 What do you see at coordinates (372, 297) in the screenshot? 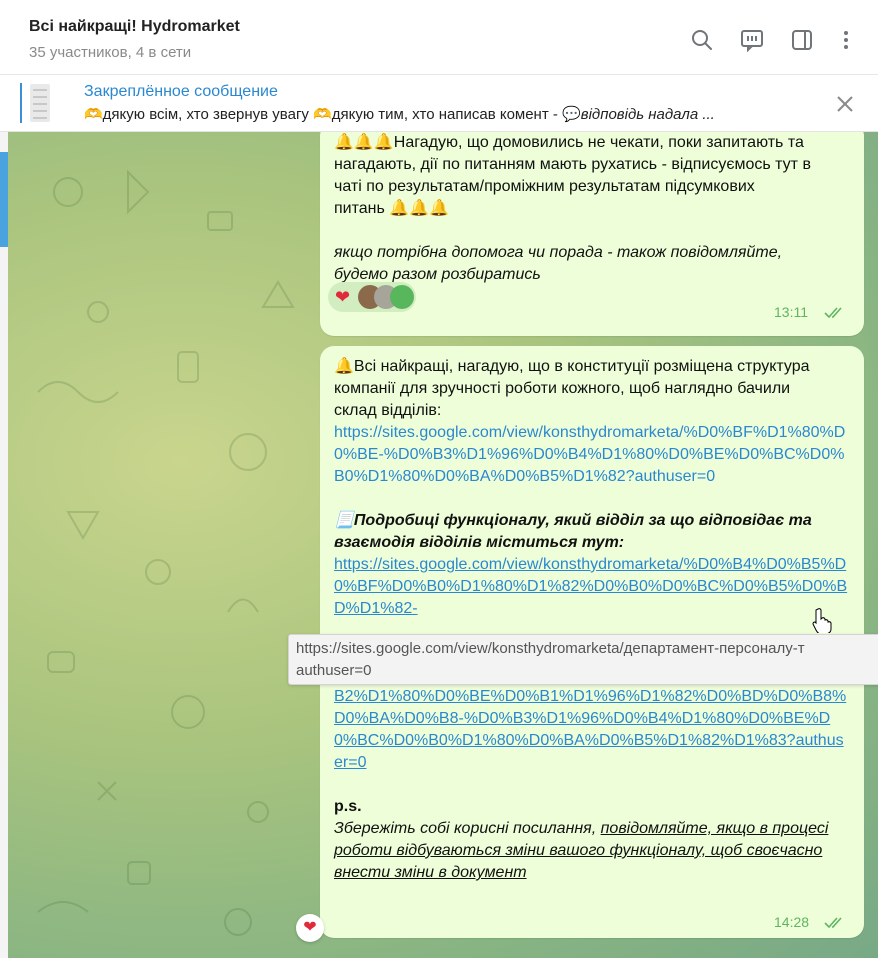
I see `reactions-bar: ❤` at bounding box center [372, 297].